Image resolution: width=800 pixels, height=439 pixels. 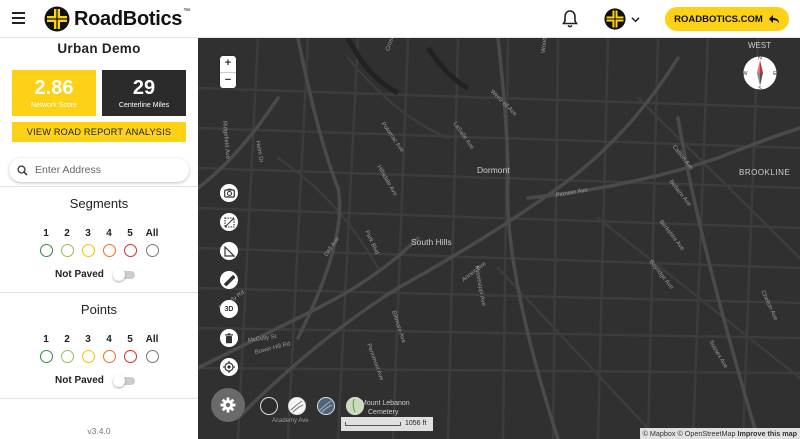 What do you see at coordinates (760, 89) in the screenshot?
I see `compass-s: S` at bounding box center [760, 89].